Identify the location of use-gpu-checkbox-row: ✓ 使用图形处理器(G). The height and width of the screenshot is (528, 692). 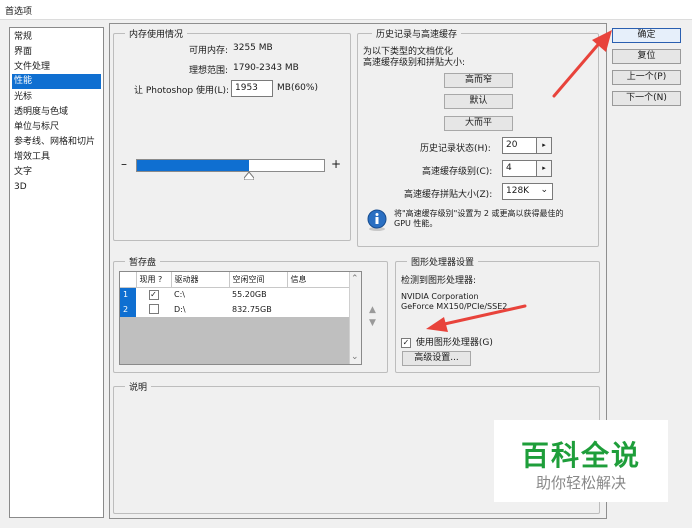
(447, 341).